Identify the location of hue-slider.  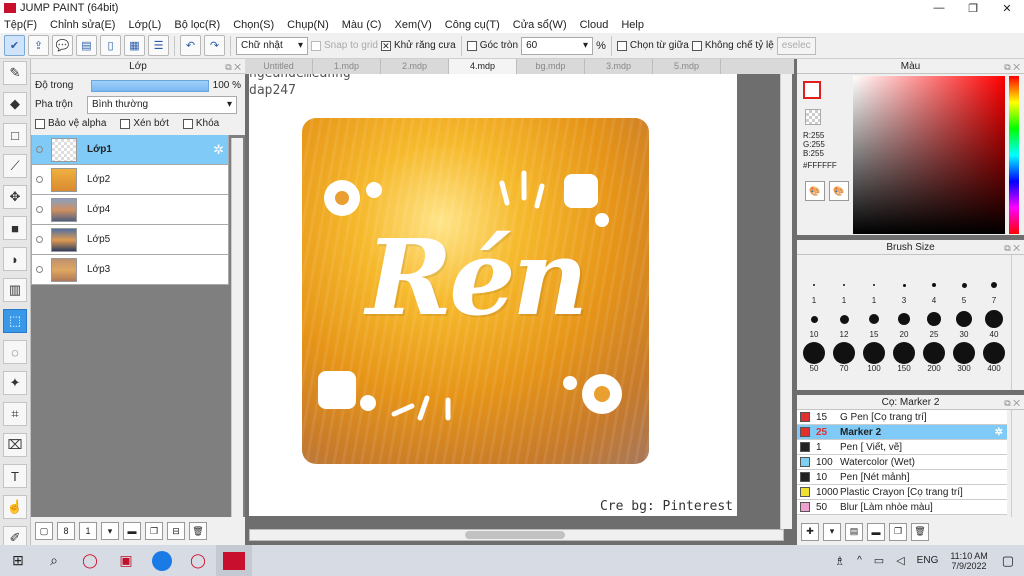
(1014, 155).